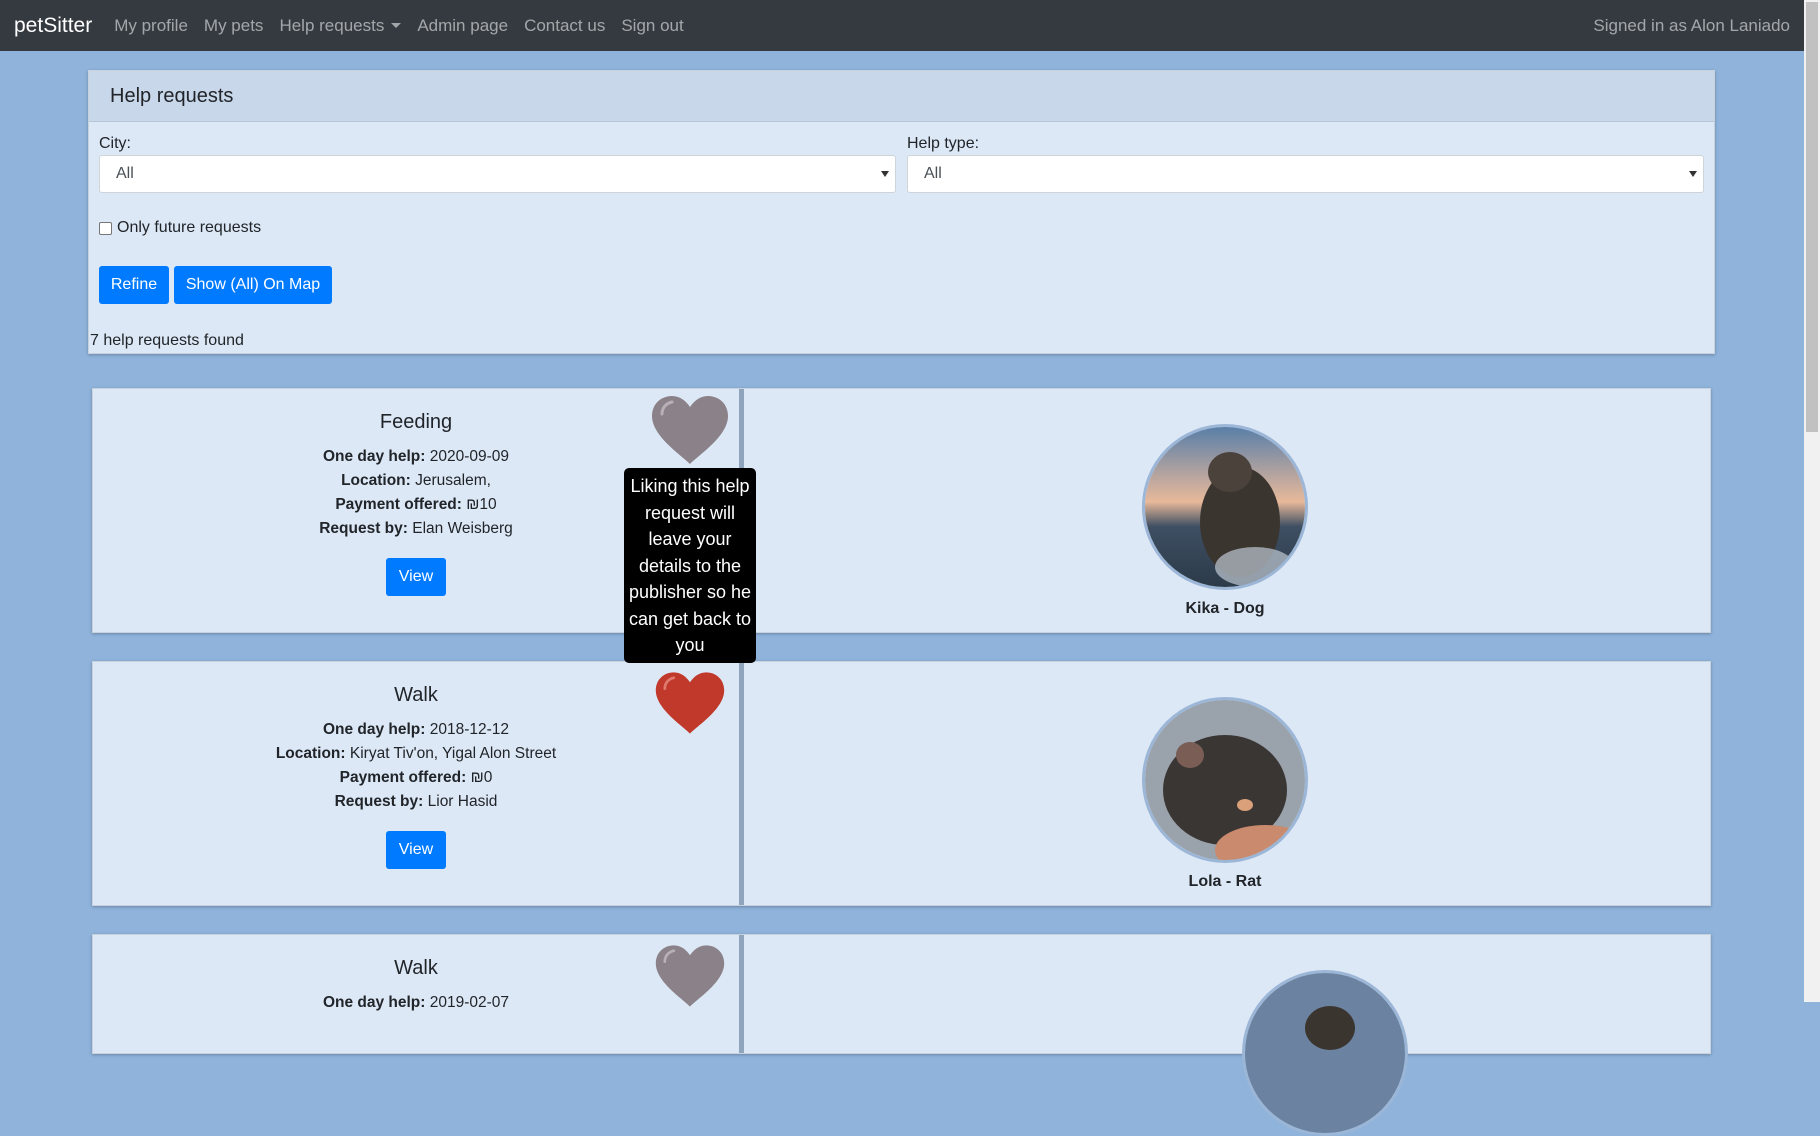 This screenshot has width=1820, height=1136. What do you see at coordinates (690, 703) in the screenshot?
I see `liked-heart-icon` at bounding box center [690, 703].